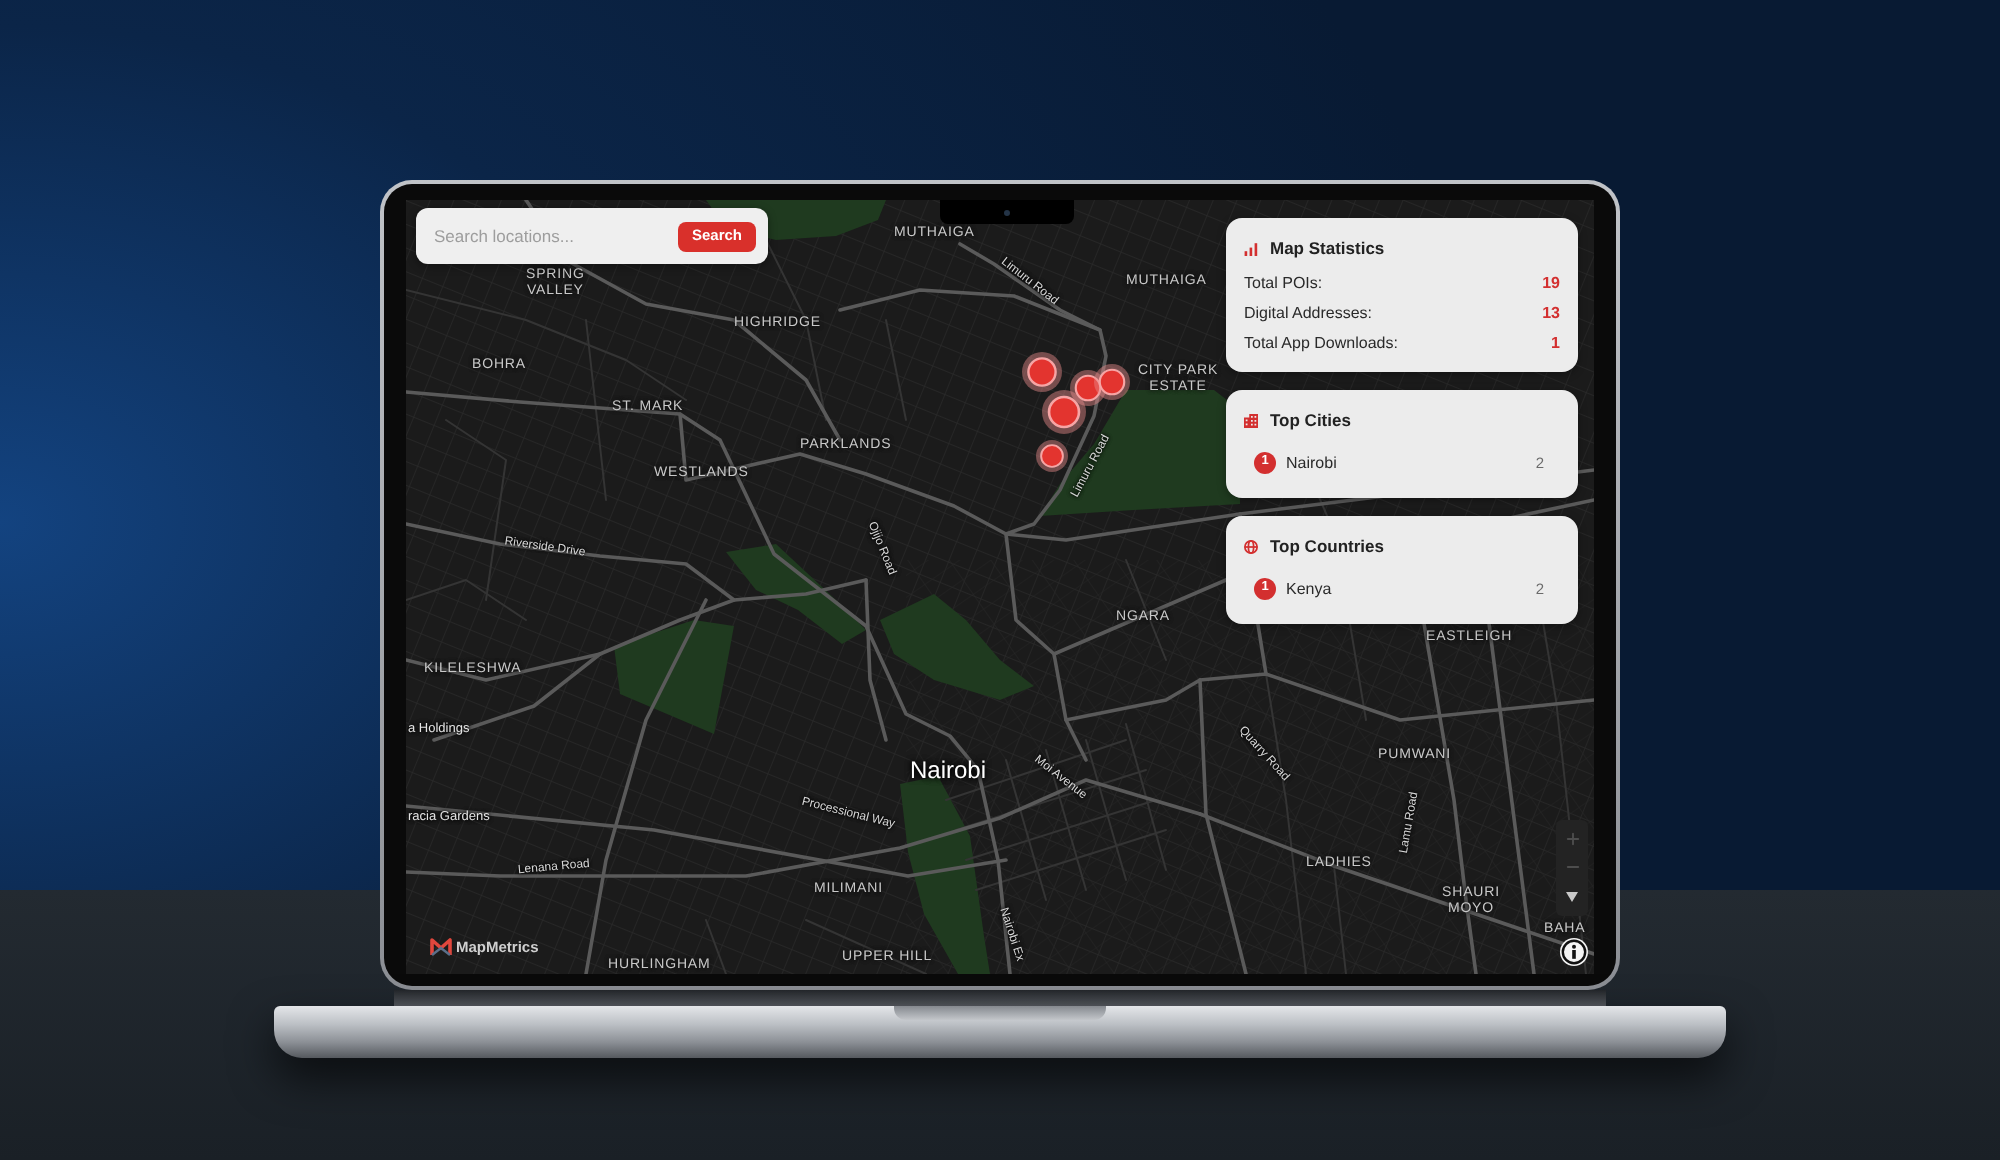 The width and height of the screenshot is (2000, 1160). Describe the element at coordinates (1321, 344) in the screenshot. I see `stat-label: Total App Downloads:` at that location.